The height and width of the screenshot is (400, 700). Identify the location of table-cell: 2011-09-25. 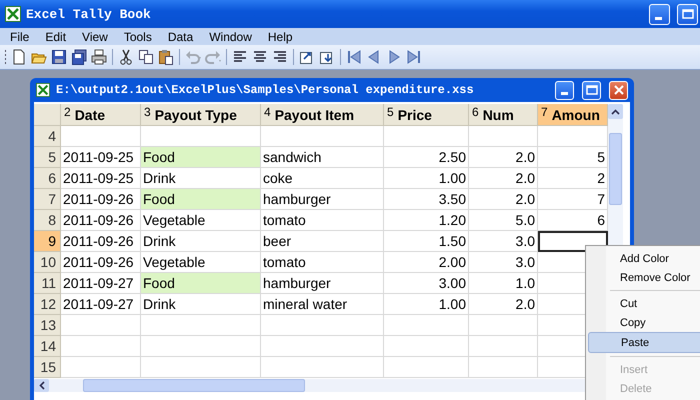
(101, 178).